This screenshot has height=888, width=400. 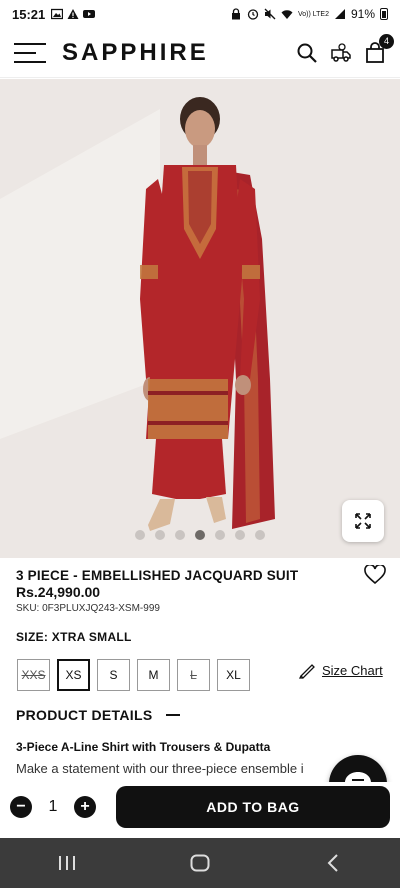 I want to click on size-chart-link: Size Chart, so click(x=340, y=670).